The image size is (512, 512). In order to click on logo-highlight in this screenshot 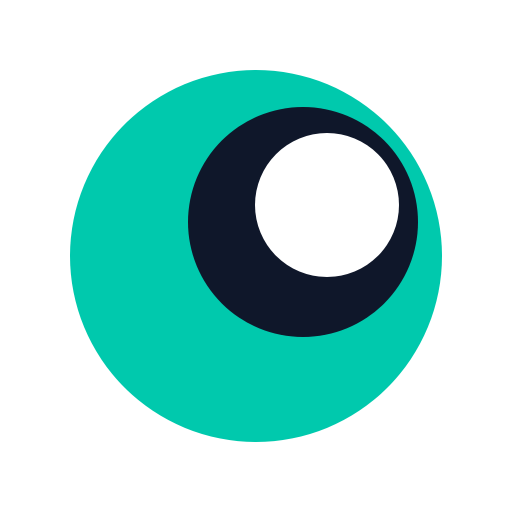, I will do `click(327, 205)`.